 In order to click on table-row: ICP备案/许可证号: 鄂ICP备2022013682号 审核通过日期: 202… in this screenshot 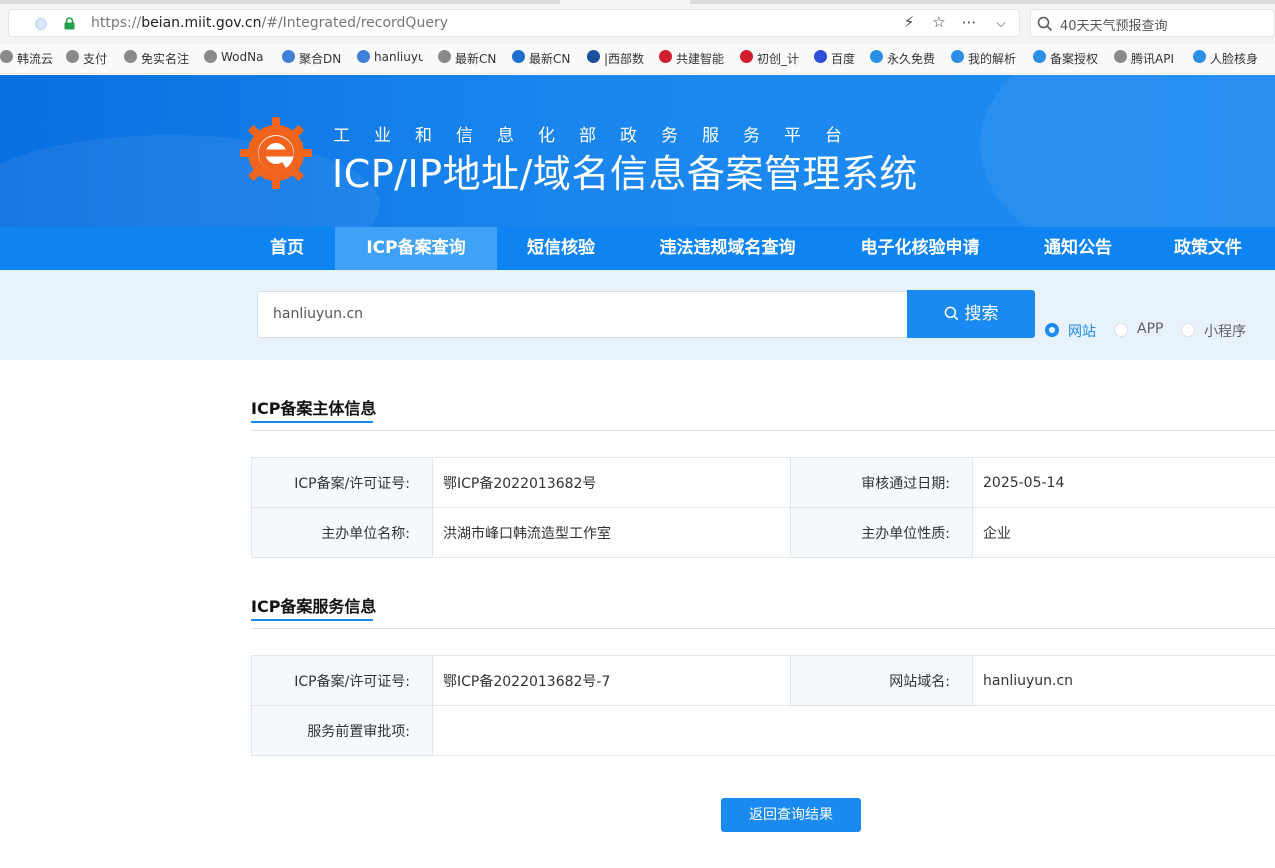, I will do `click(763, 482)`.